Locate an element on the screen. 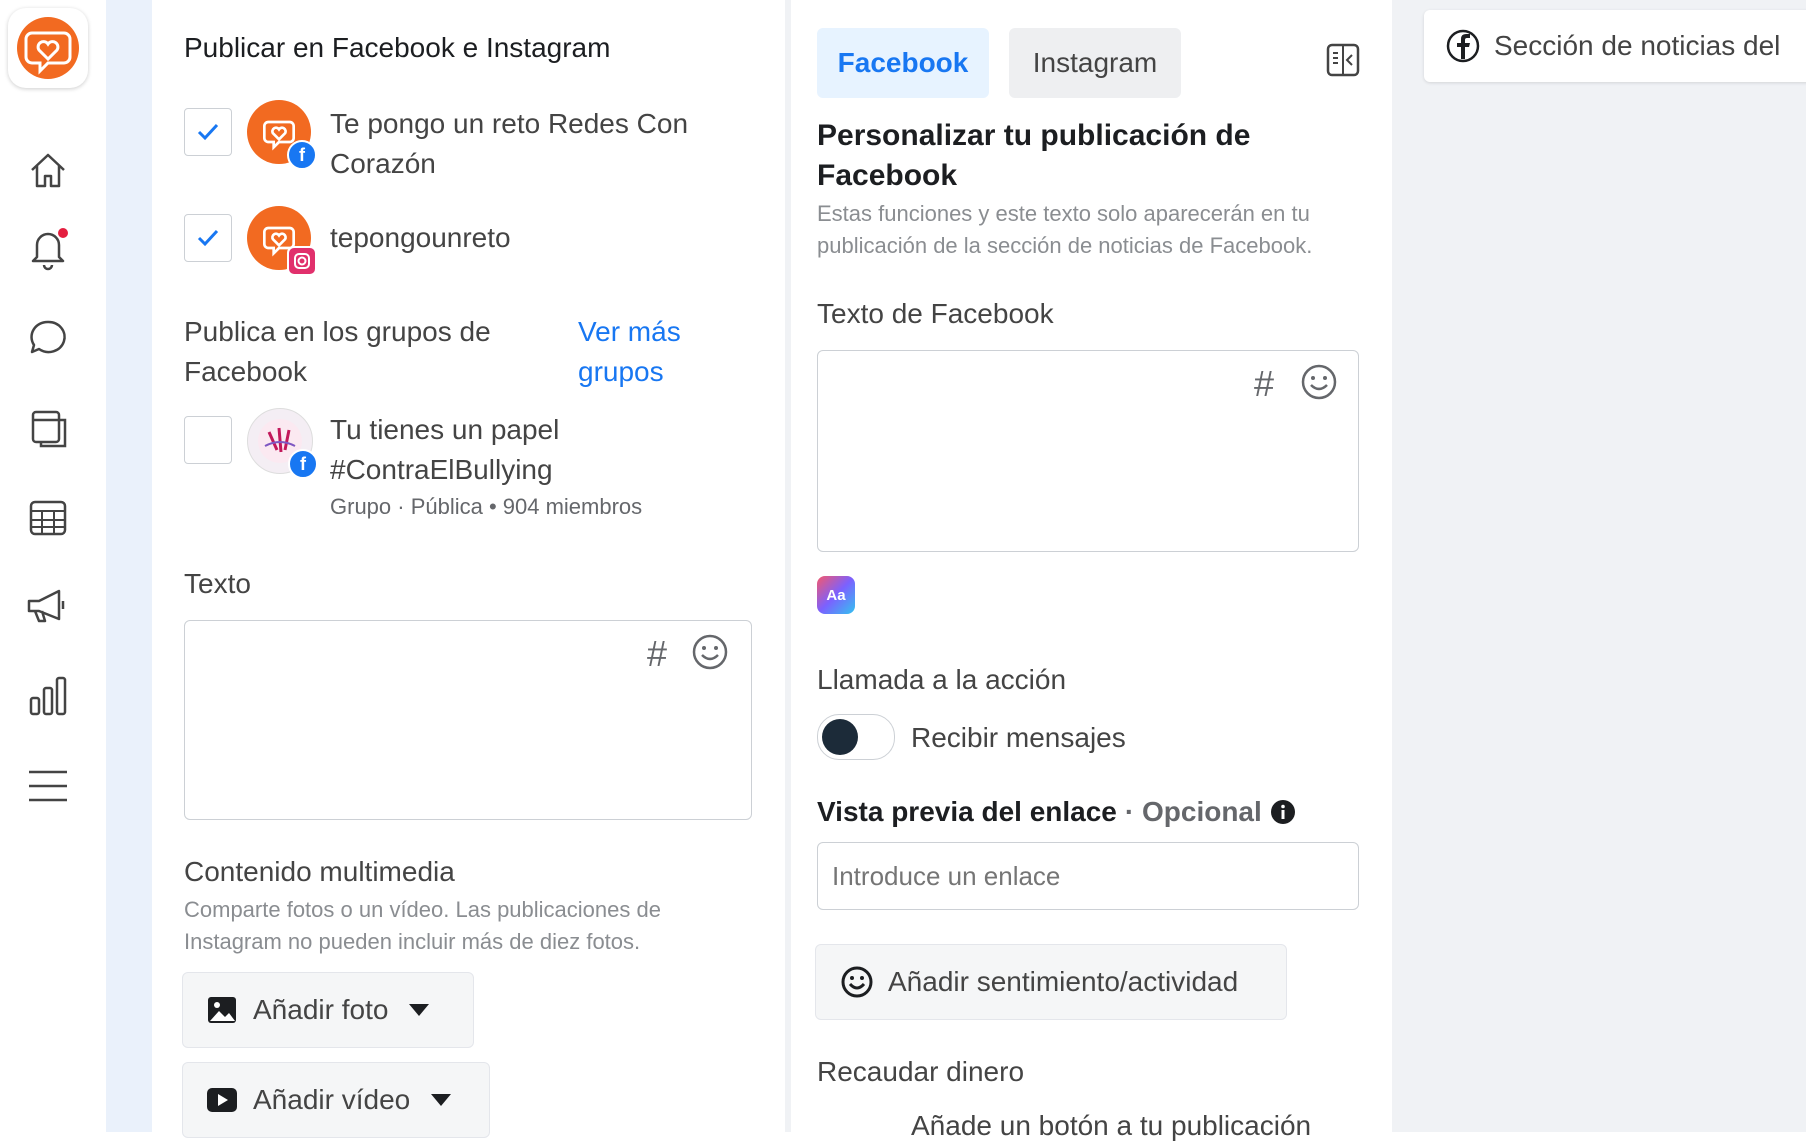 This screenshot has width=1806, height=1142. text-label: Texto is located at coordinates (217, 583).